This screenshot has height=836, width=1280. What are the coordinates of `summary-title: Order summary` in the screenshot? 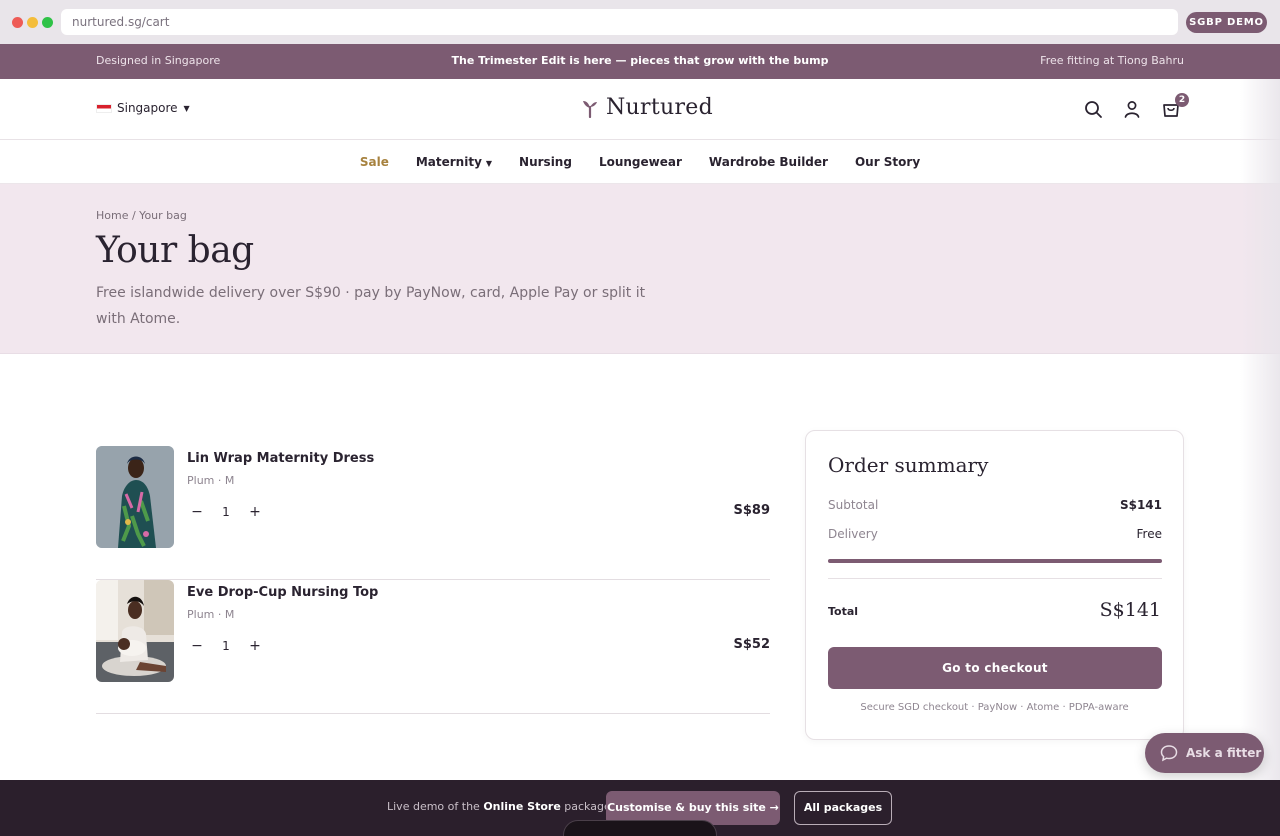 It's located at (908, 465).